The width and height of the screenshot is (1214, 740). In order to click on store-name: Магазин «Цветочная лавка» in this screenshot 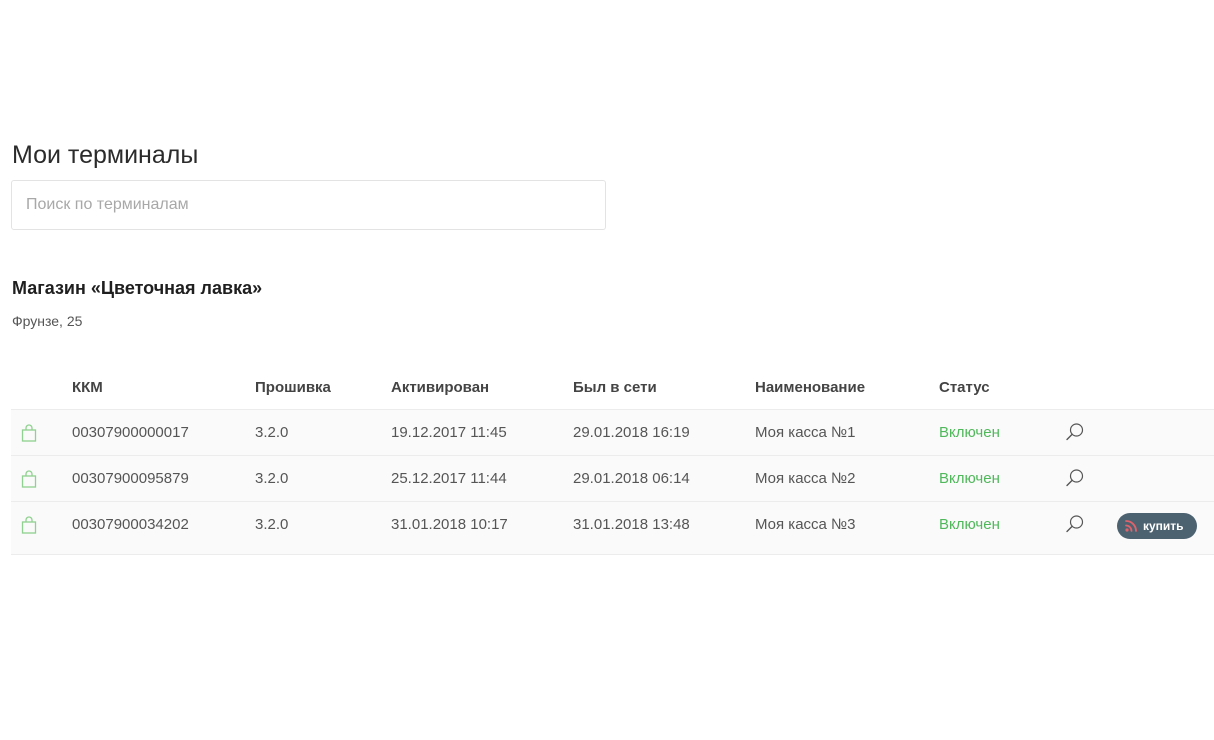, I will do `click(137, 288)`.